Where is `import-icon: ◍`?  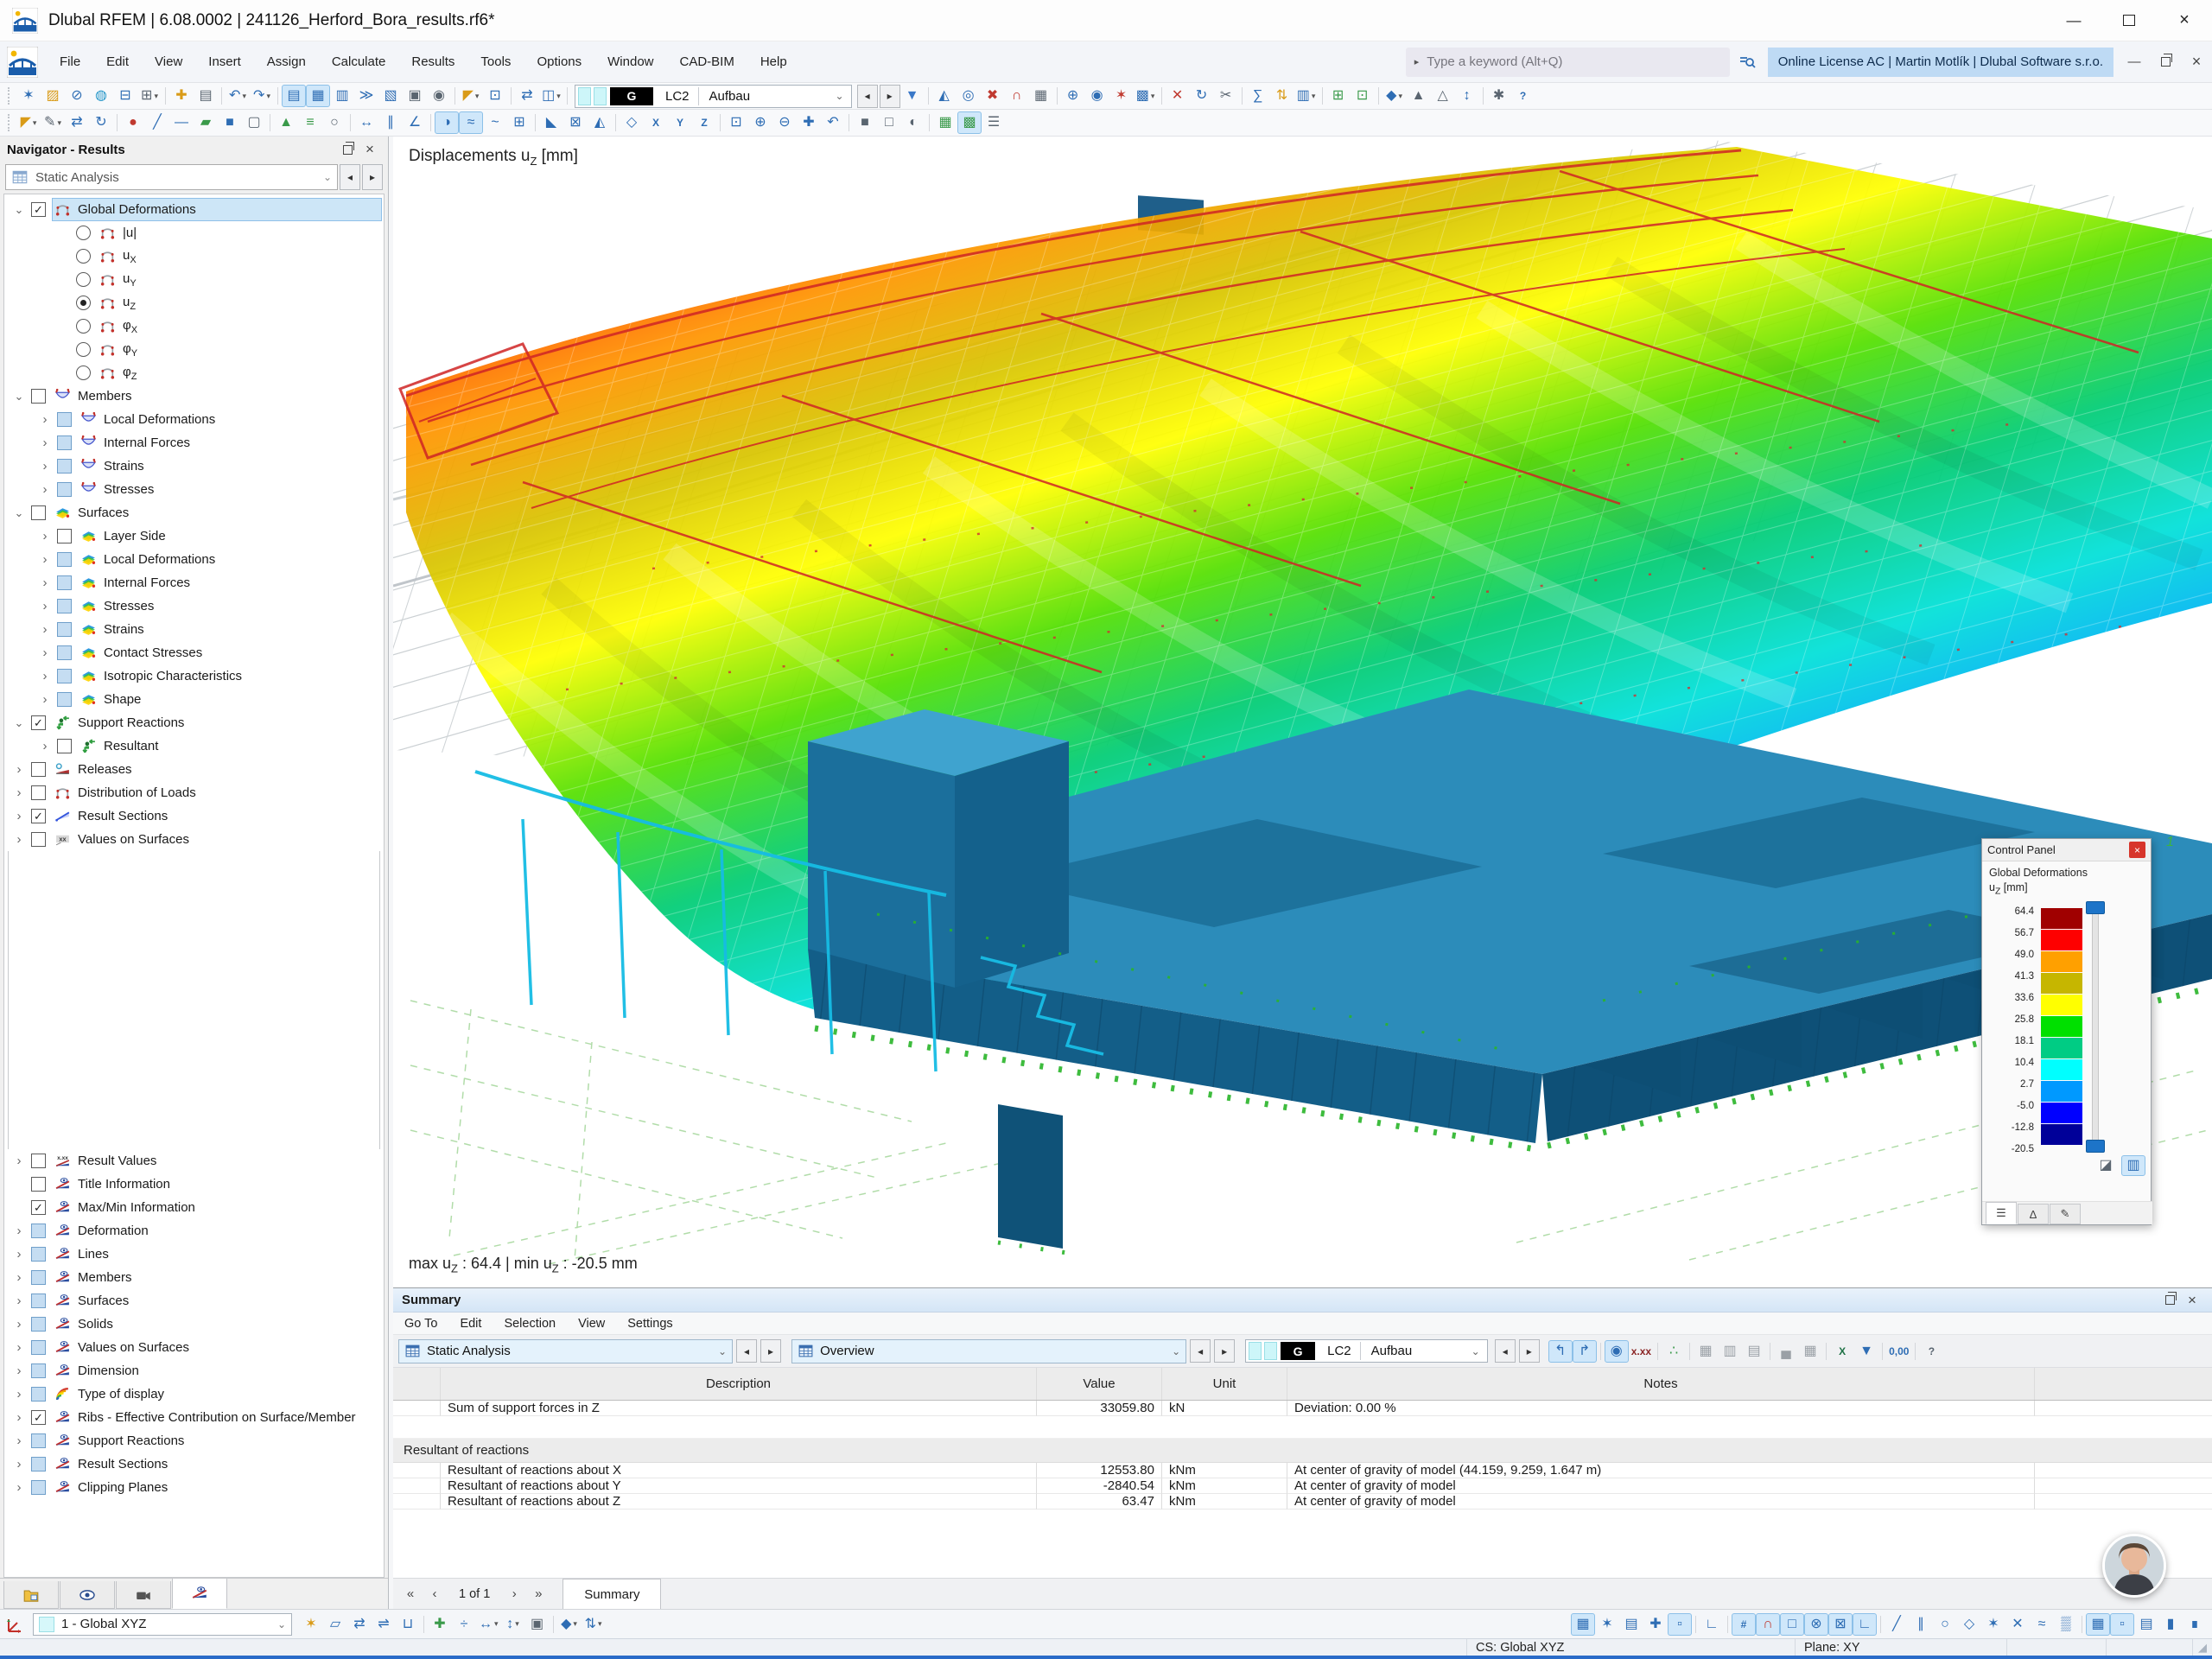
import-icon: ◍ is located at coordinates (101, 96).